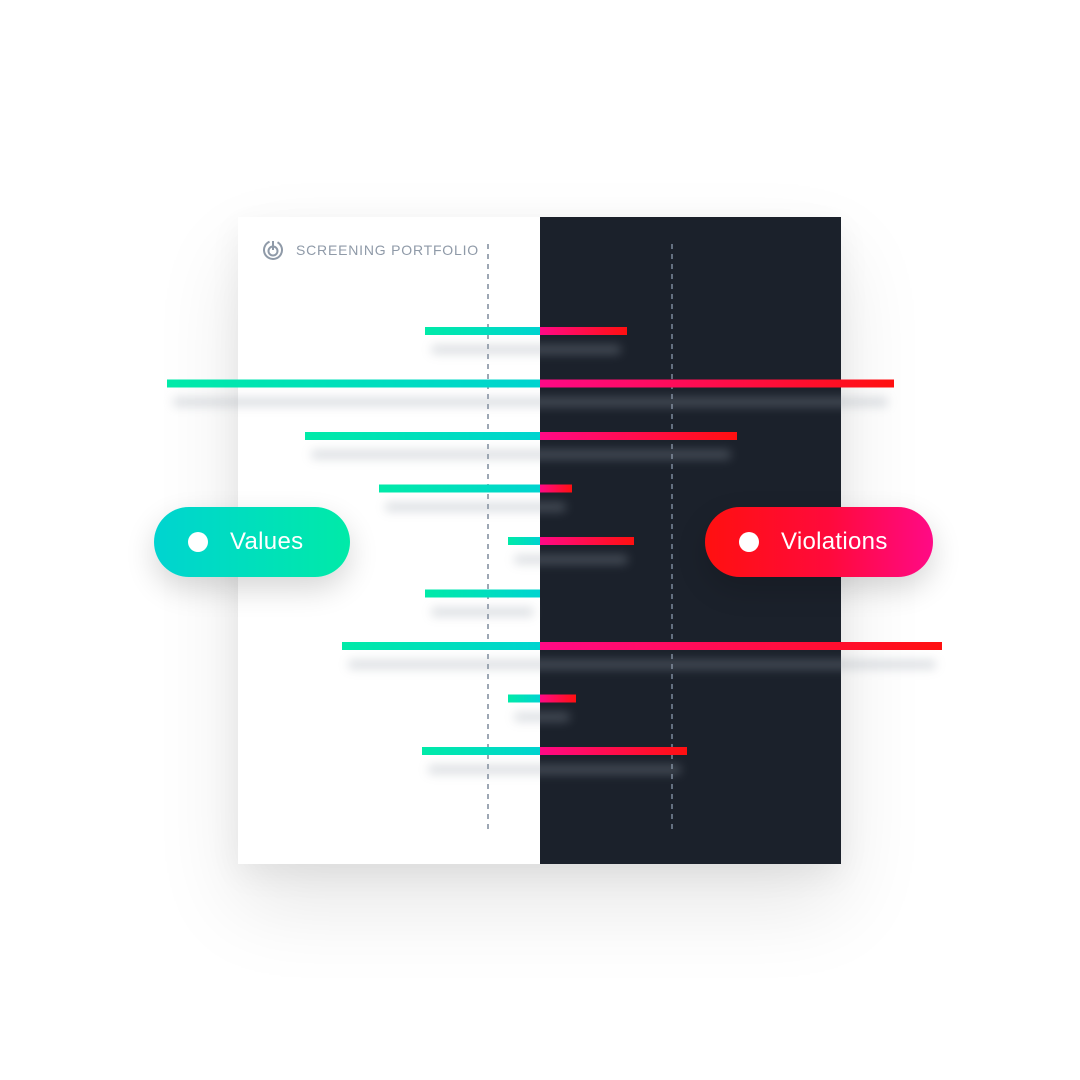 The height and width of the screenshot is (1080, 1080). I want to click on values-dot-icon, so click(198, 542).